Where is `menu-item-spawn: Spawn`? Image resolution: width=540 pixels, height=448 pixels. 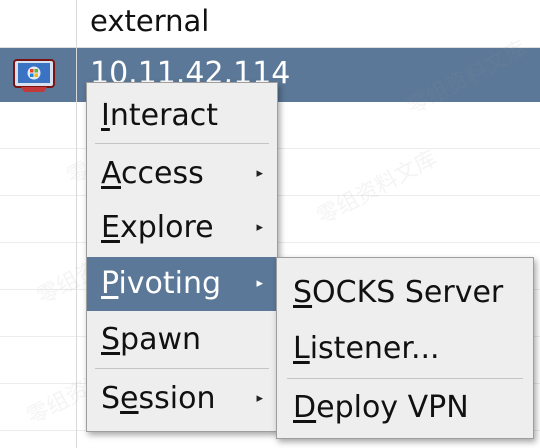 menu-item-spawn: Spawn is located at coordinates (182, 340).